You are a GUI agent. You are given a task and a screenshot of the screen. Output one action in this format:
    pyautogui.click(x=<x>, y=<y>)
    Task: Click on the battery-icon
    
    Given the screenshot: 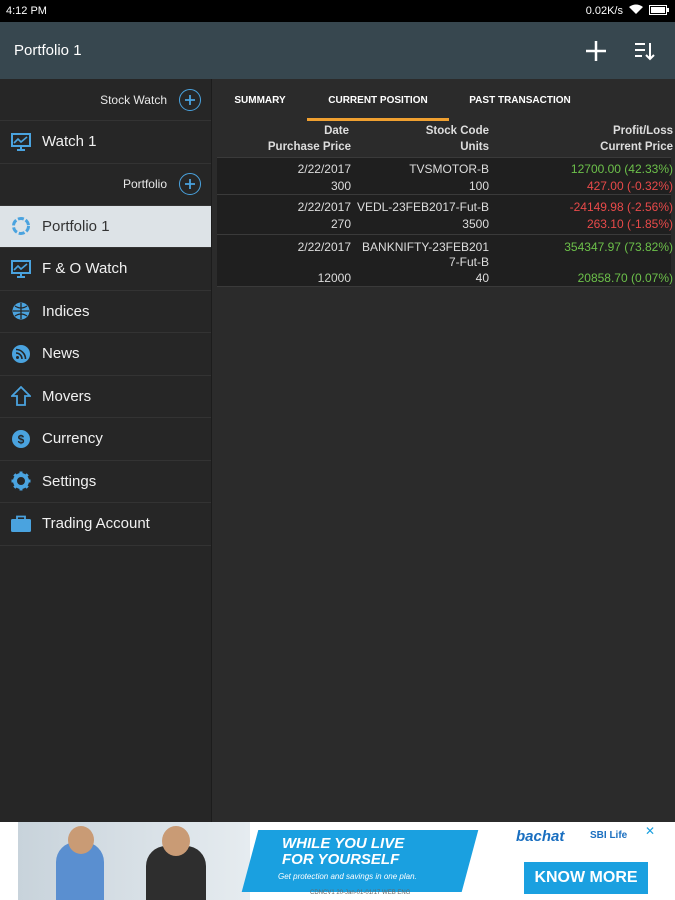 What is the action you would take?
    pyautogui.click(x=659, y=11)
    